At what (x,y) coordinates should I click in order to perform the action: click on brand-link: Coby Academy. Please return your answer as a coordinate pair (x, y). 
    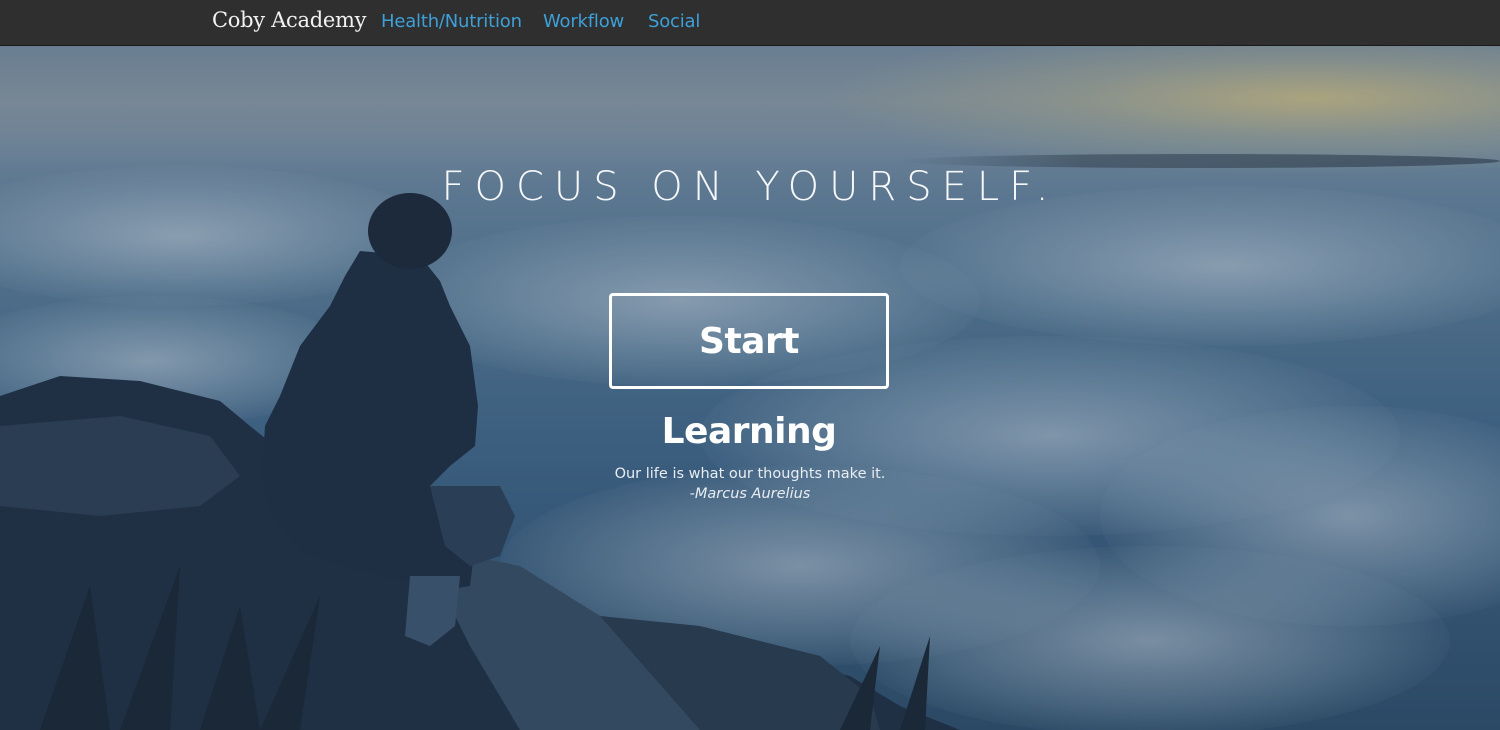
    Looking at the image, I should click on (289, 20).